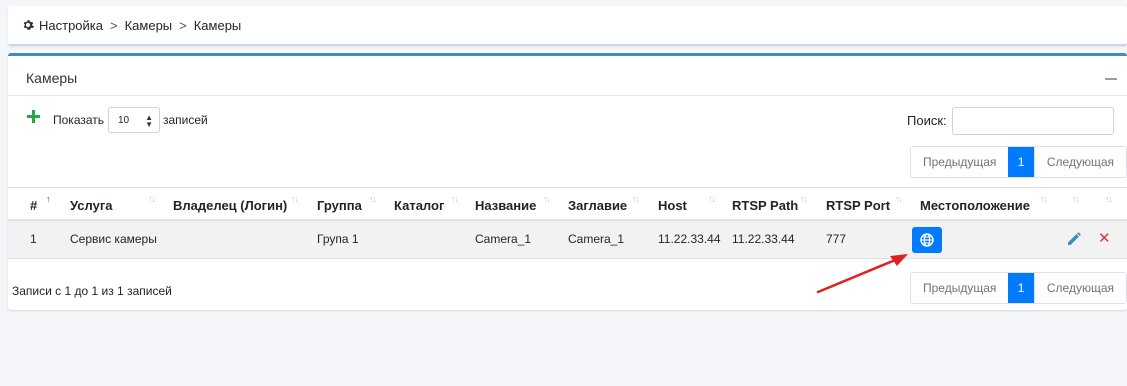 This screenshot has height=386, width=1127. Describe the element at coordinates (567, 26) in the screenshot. I see `breadcrumb: Настройка > Камеры > Камеры` at that location.